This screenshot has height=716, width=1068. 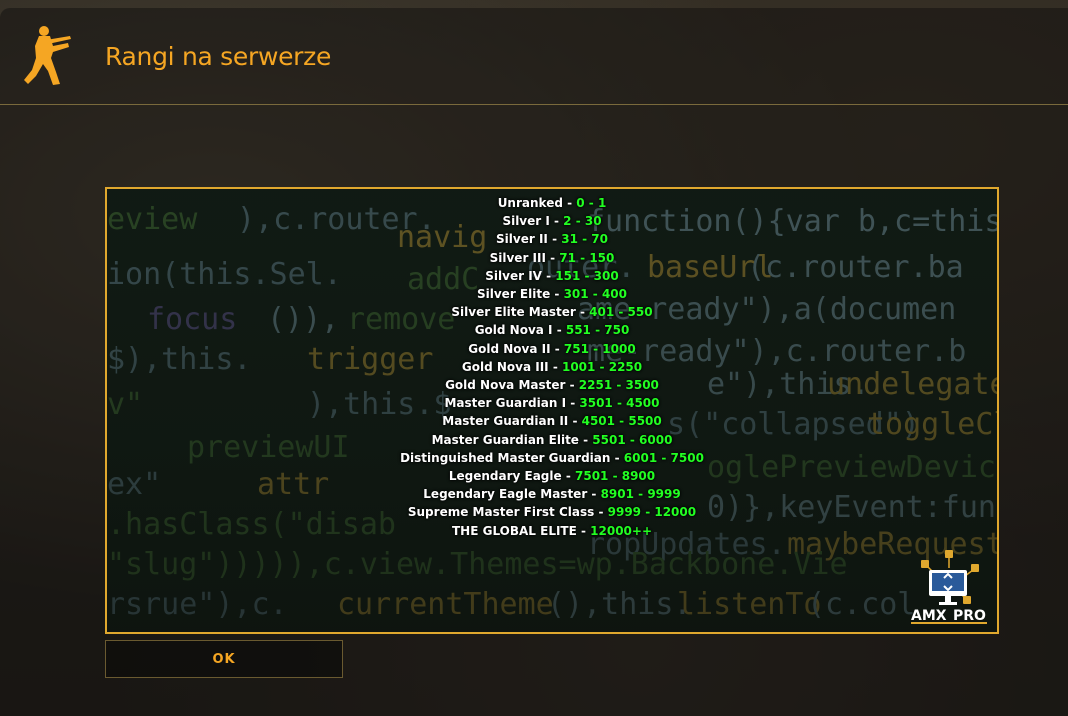 I want to click on rank-range: 1001 - 2250, so click(x=602, y=366).